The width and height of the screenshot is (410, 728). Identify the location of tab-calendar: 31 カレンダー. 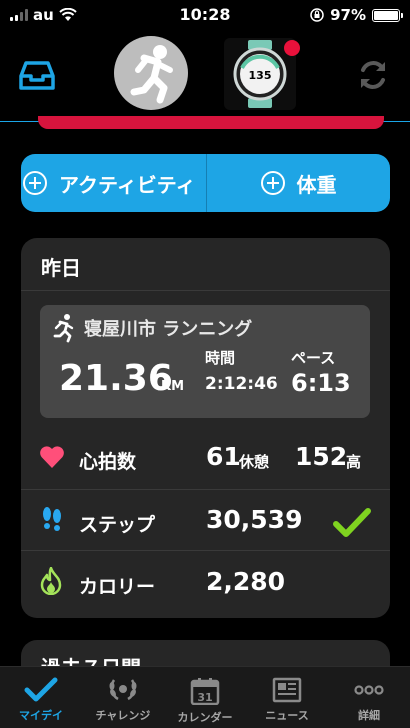
(205, 697).